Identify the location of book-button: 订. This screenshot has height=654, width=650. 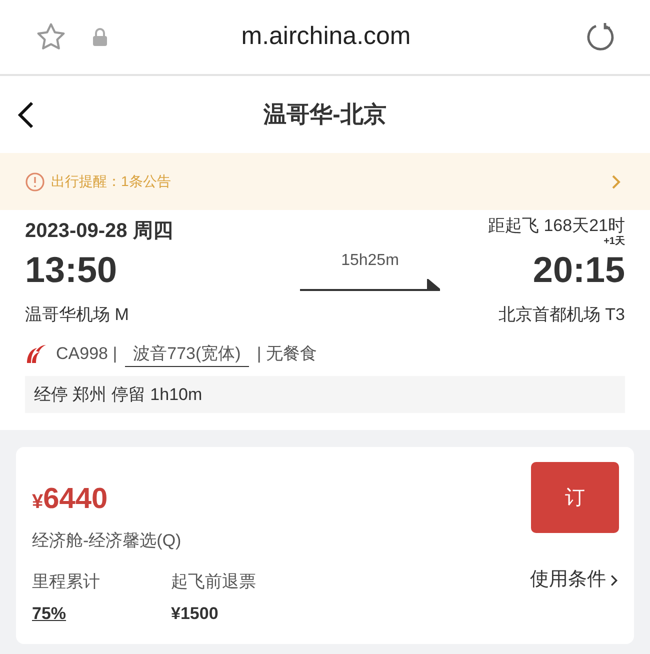
(575, 497).